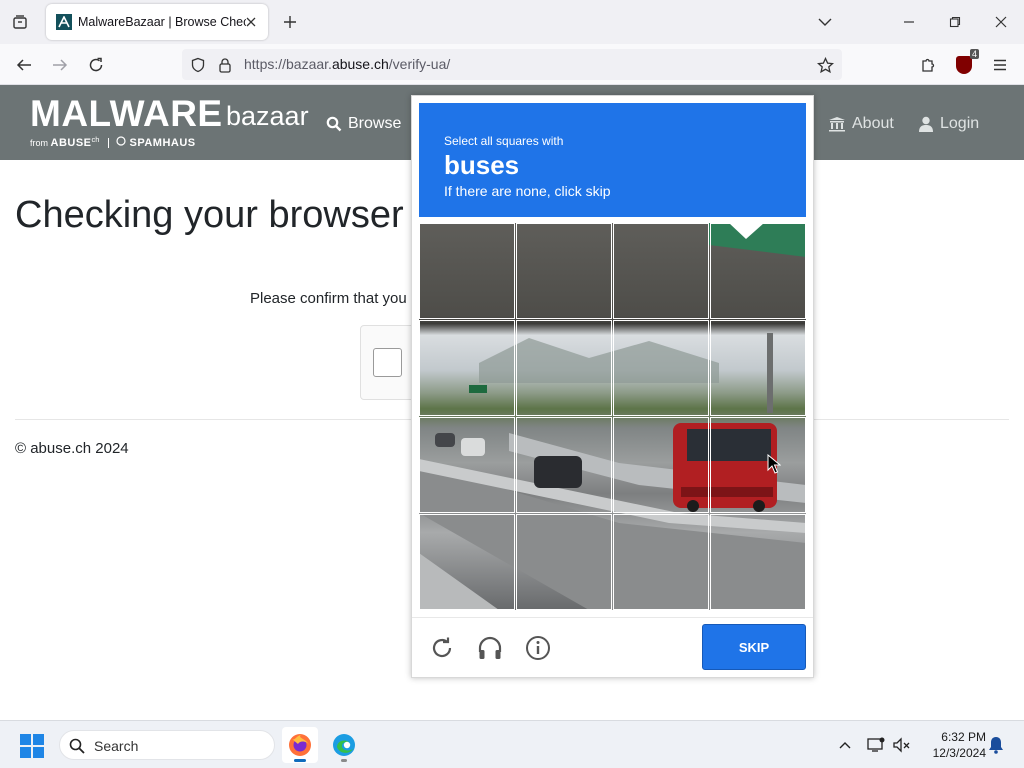 The width and height of the screenshot is (1024, 768). I want to click on site-logo: MALWARE, so click(126, 114).